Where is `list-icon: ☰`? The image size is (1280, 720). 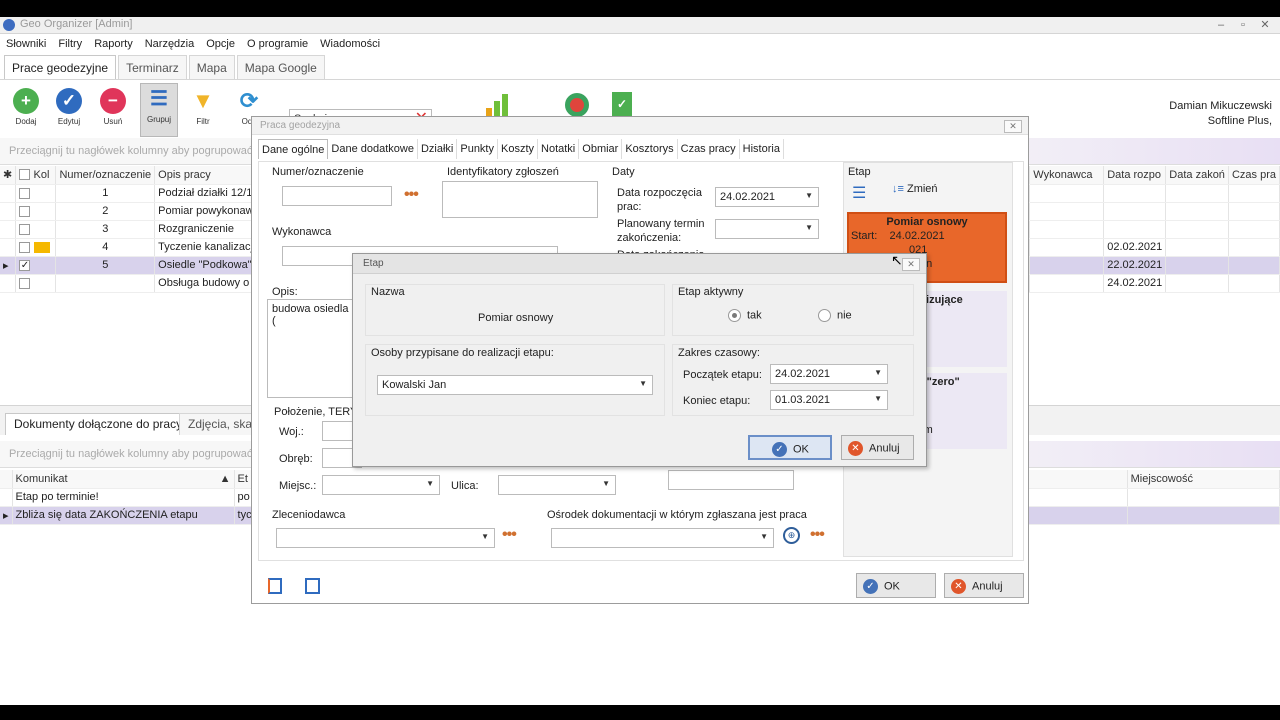 list-icon: ☰ is located at coordinates (859, 193).